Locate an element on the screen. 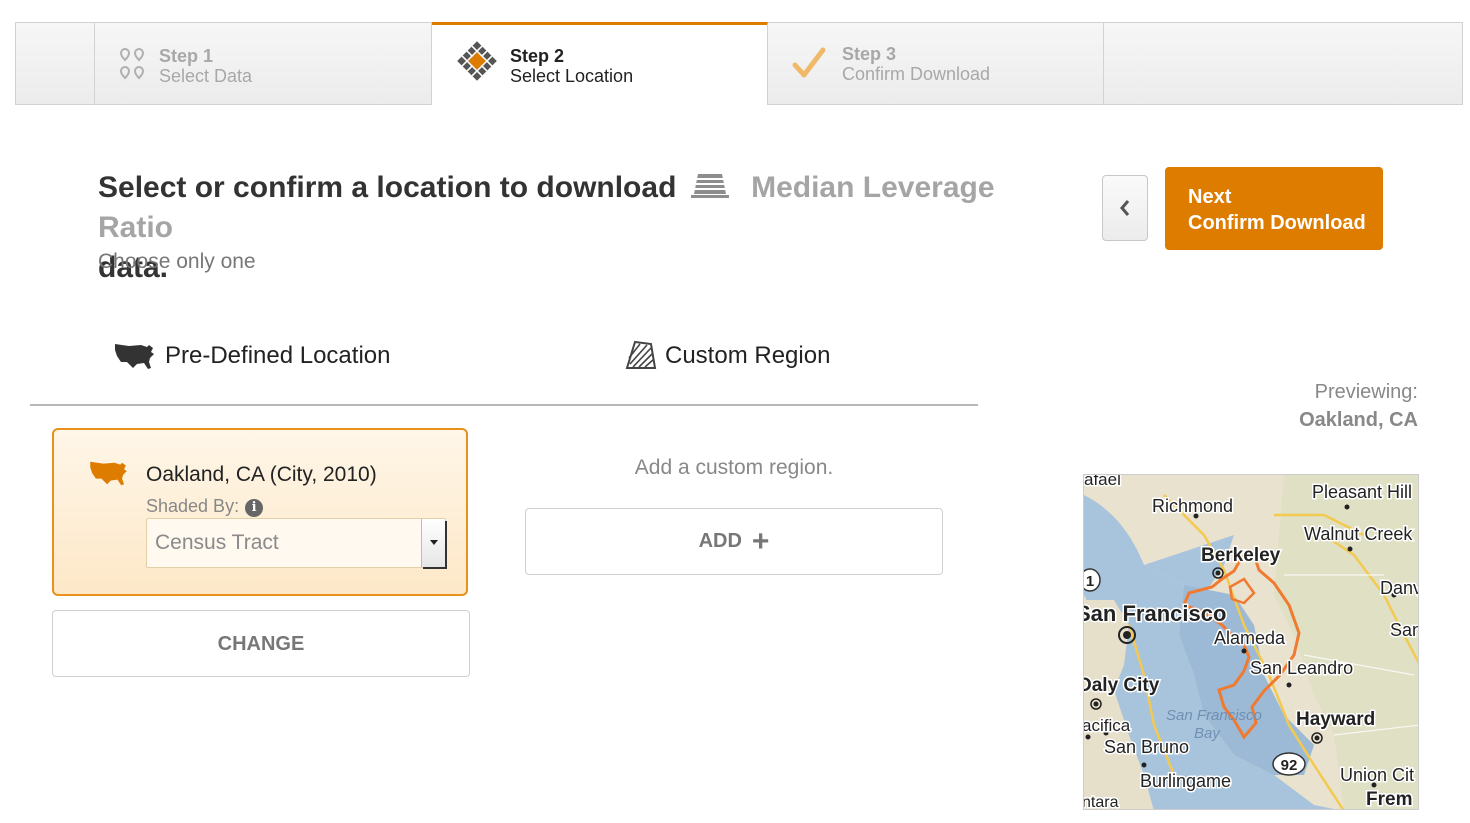 The width and height of the screenshot is (1470, 823). step-3-number: Step 3 is located at coordinates (869, 54).